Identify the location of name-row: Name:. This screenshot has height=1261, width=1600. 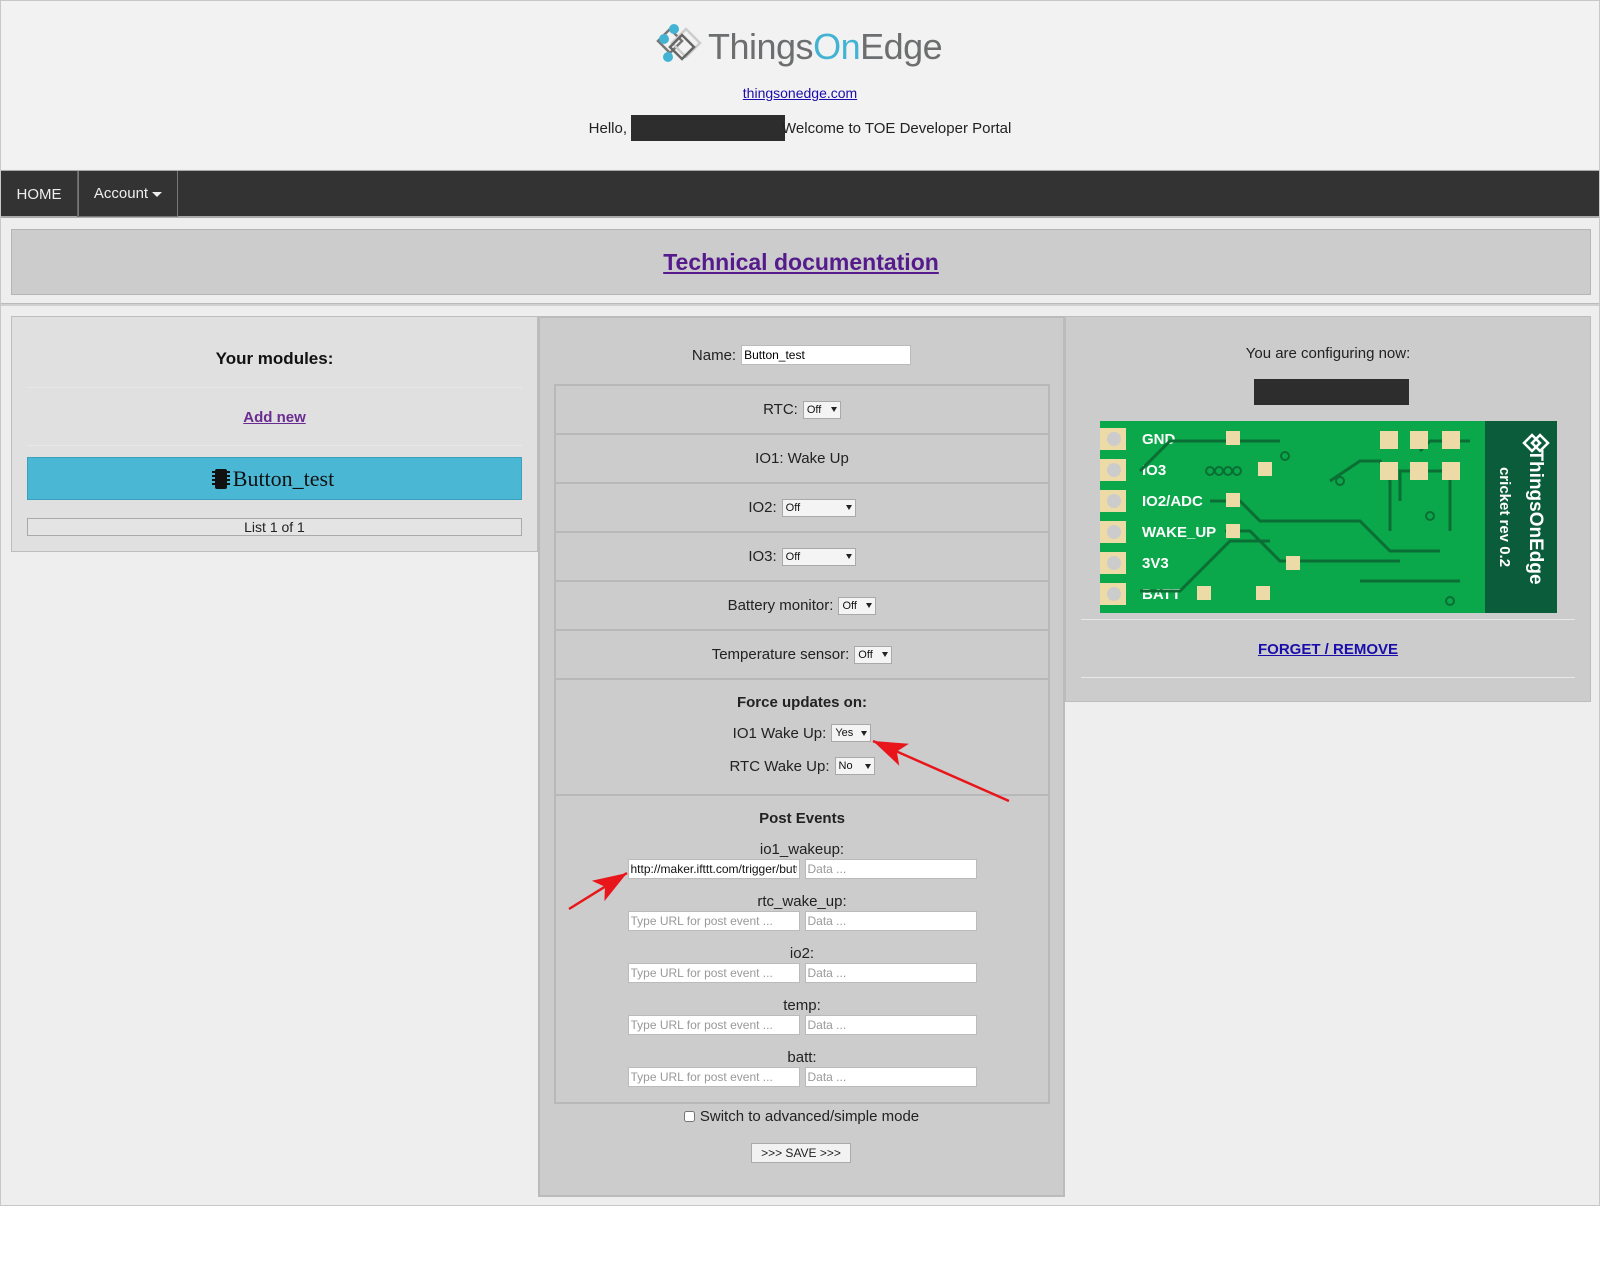
(801, 355).